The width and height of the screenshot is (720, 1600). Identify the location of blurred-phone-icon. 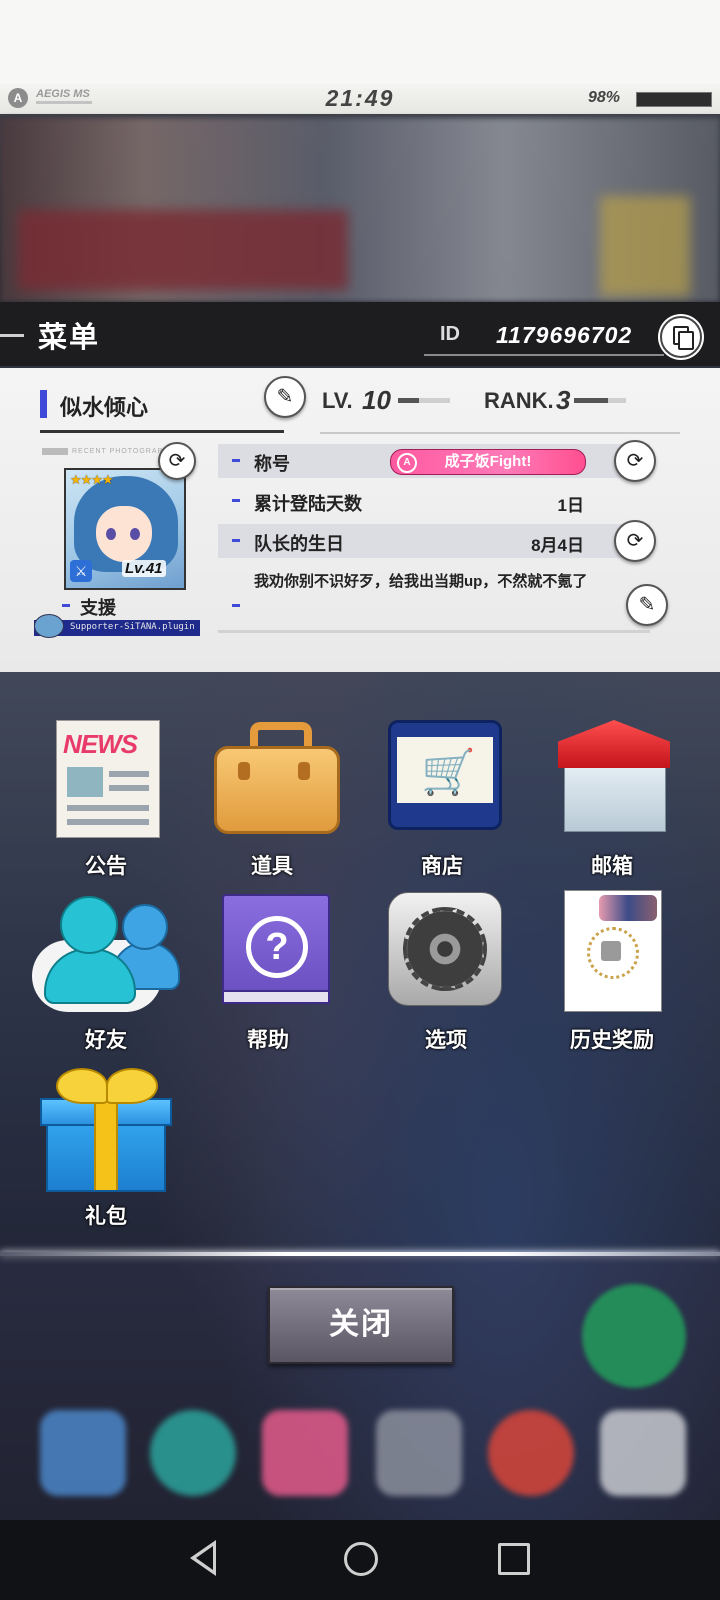
(634, 1336).